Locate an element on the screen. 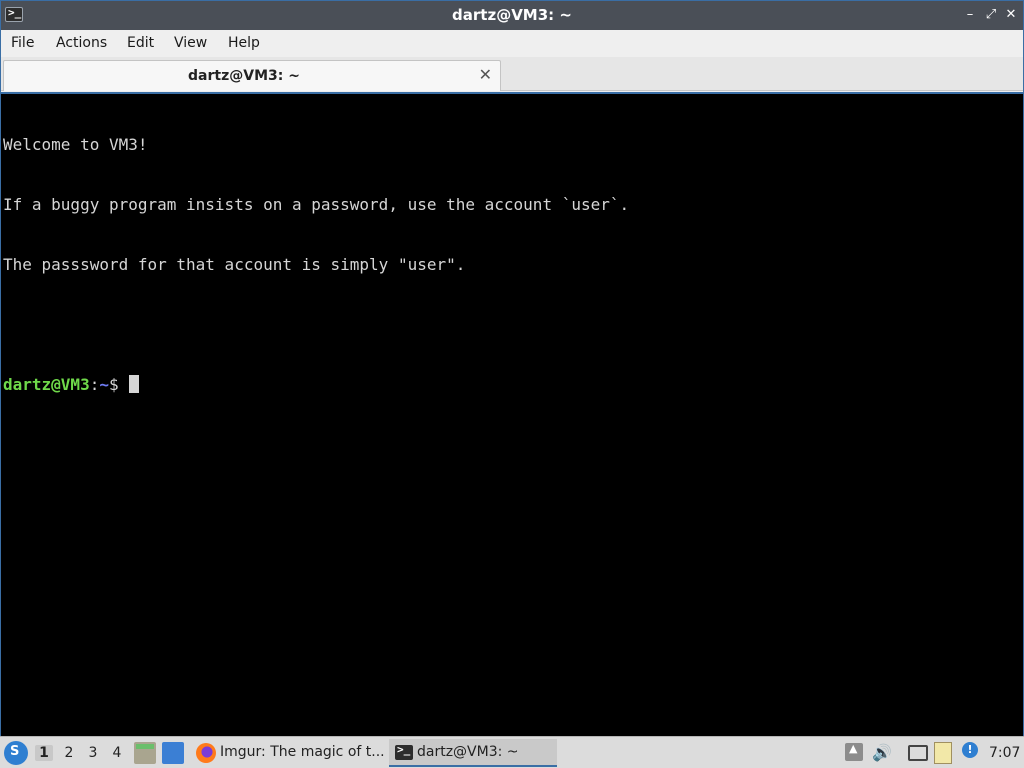 This screenshot has height=768, width=1024. menu-help: Help is located at coordinates (244, 43).